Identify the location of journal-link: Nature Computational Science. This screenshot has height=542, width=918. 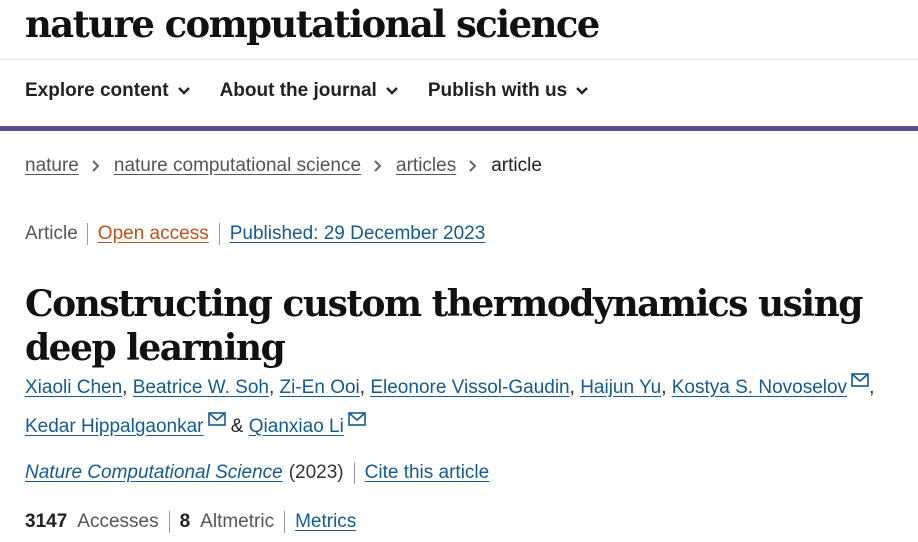
(154, 473).